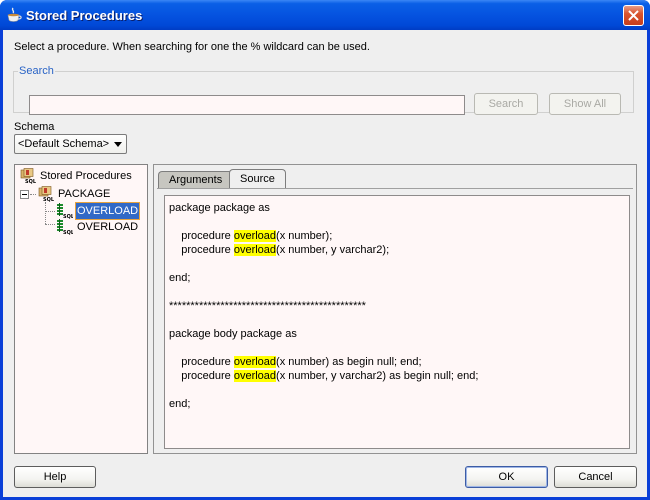 This screenshot has height=500, width=650. I want to click on search-group-label: Search, so click(36, 71).